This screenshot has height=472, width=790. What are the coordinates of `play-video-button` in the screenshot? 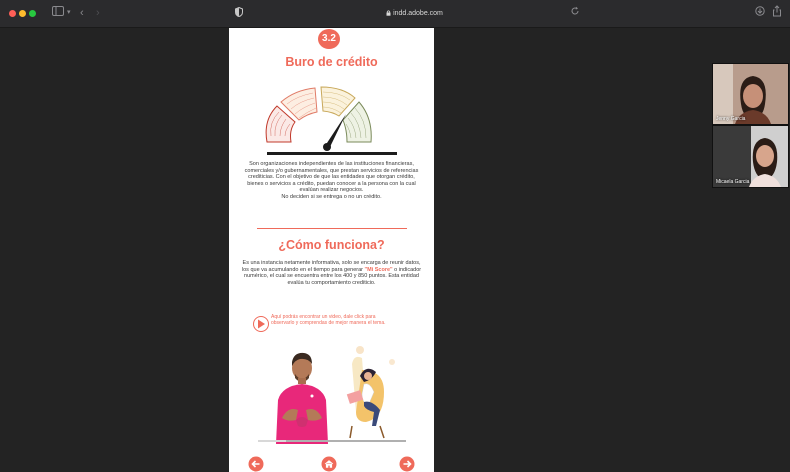 It's located at (261, 324).